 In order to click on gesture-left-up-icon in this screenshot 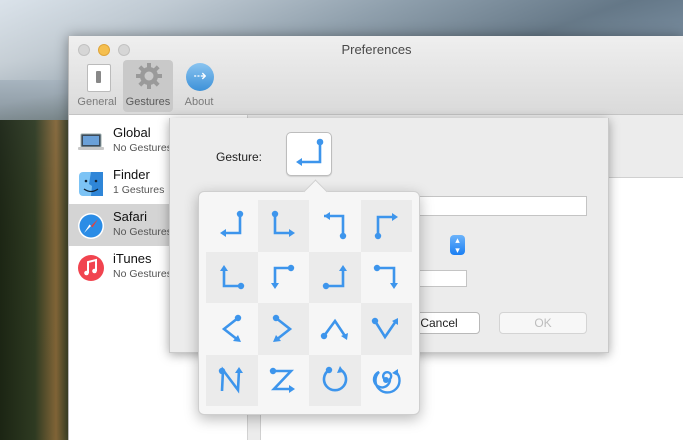, I will do `click(231, 277)`.